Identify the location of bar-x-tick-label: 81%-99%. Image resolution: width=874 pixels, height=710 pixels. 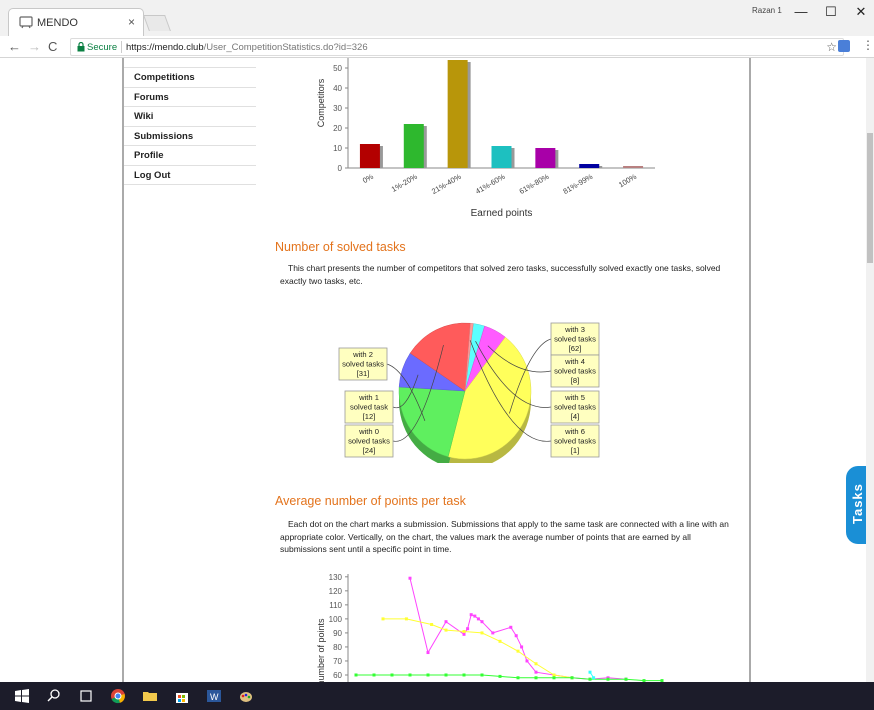
(578, 184).